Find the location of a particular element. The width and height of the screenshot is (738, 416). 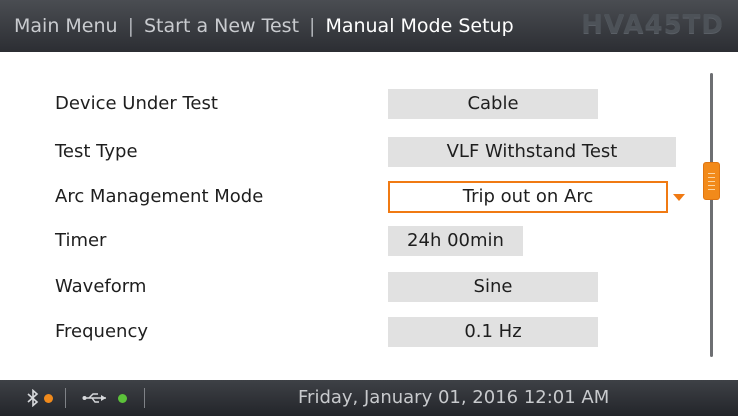

device-under-test-value: Cable is located at coordinates (493, 104).